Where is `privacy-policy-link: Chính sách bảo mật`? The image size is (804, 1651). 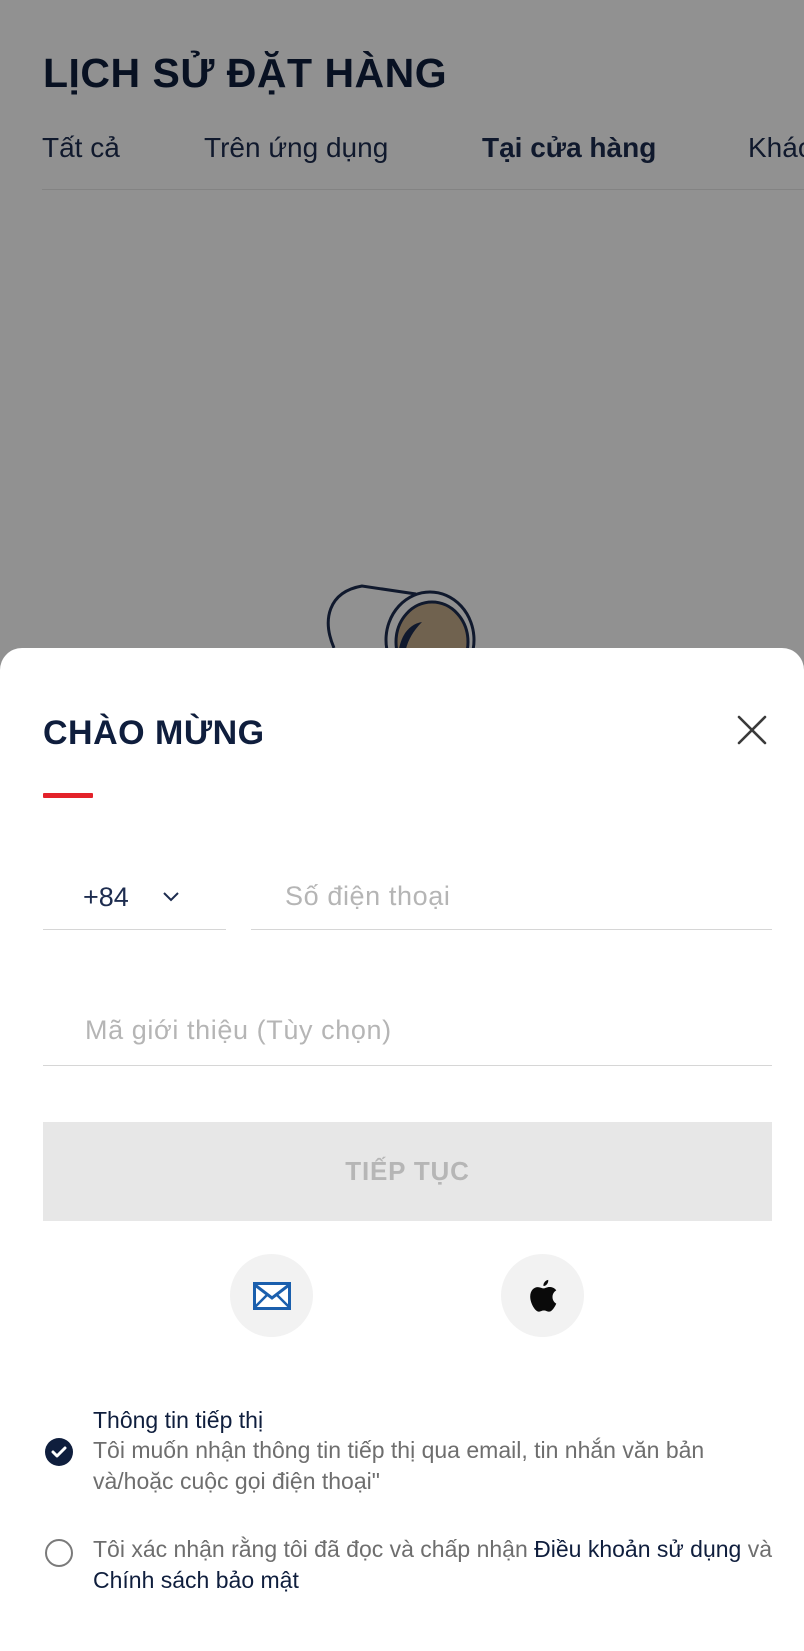 privacy-policy-link: Chính sách bảo mật is located at coordinates (196, 1580).